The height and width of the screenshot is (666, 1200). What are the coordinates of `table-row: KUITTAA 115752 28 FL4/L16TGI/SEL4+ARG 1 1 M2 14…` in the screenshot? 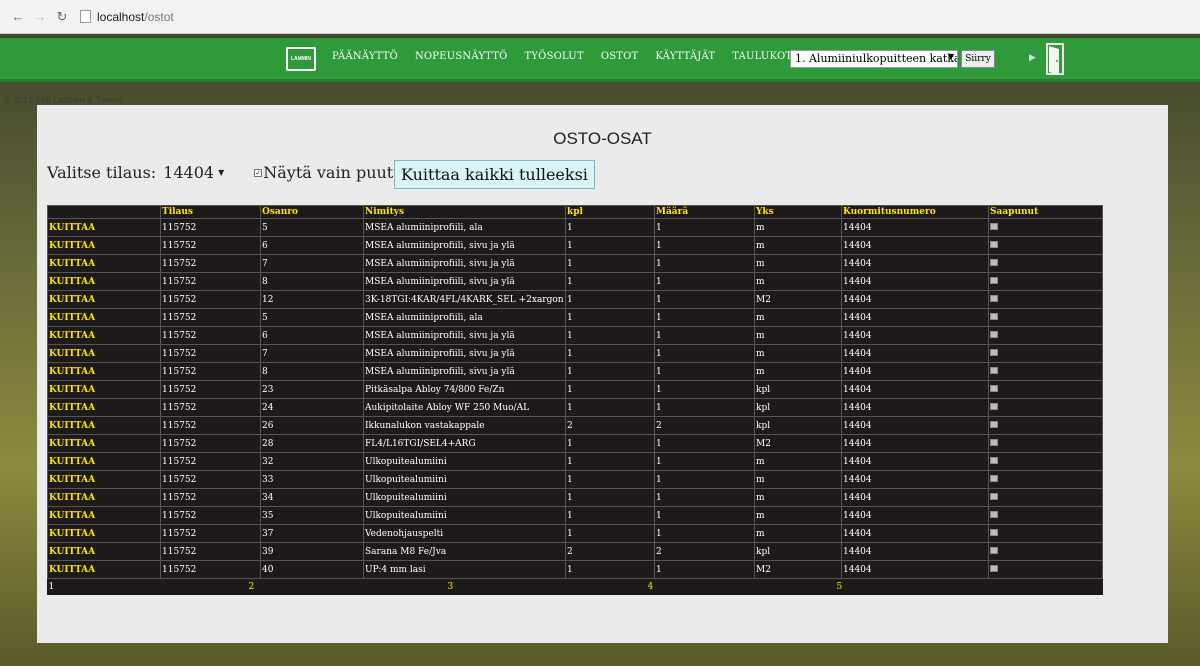 It's located at (575, 443).